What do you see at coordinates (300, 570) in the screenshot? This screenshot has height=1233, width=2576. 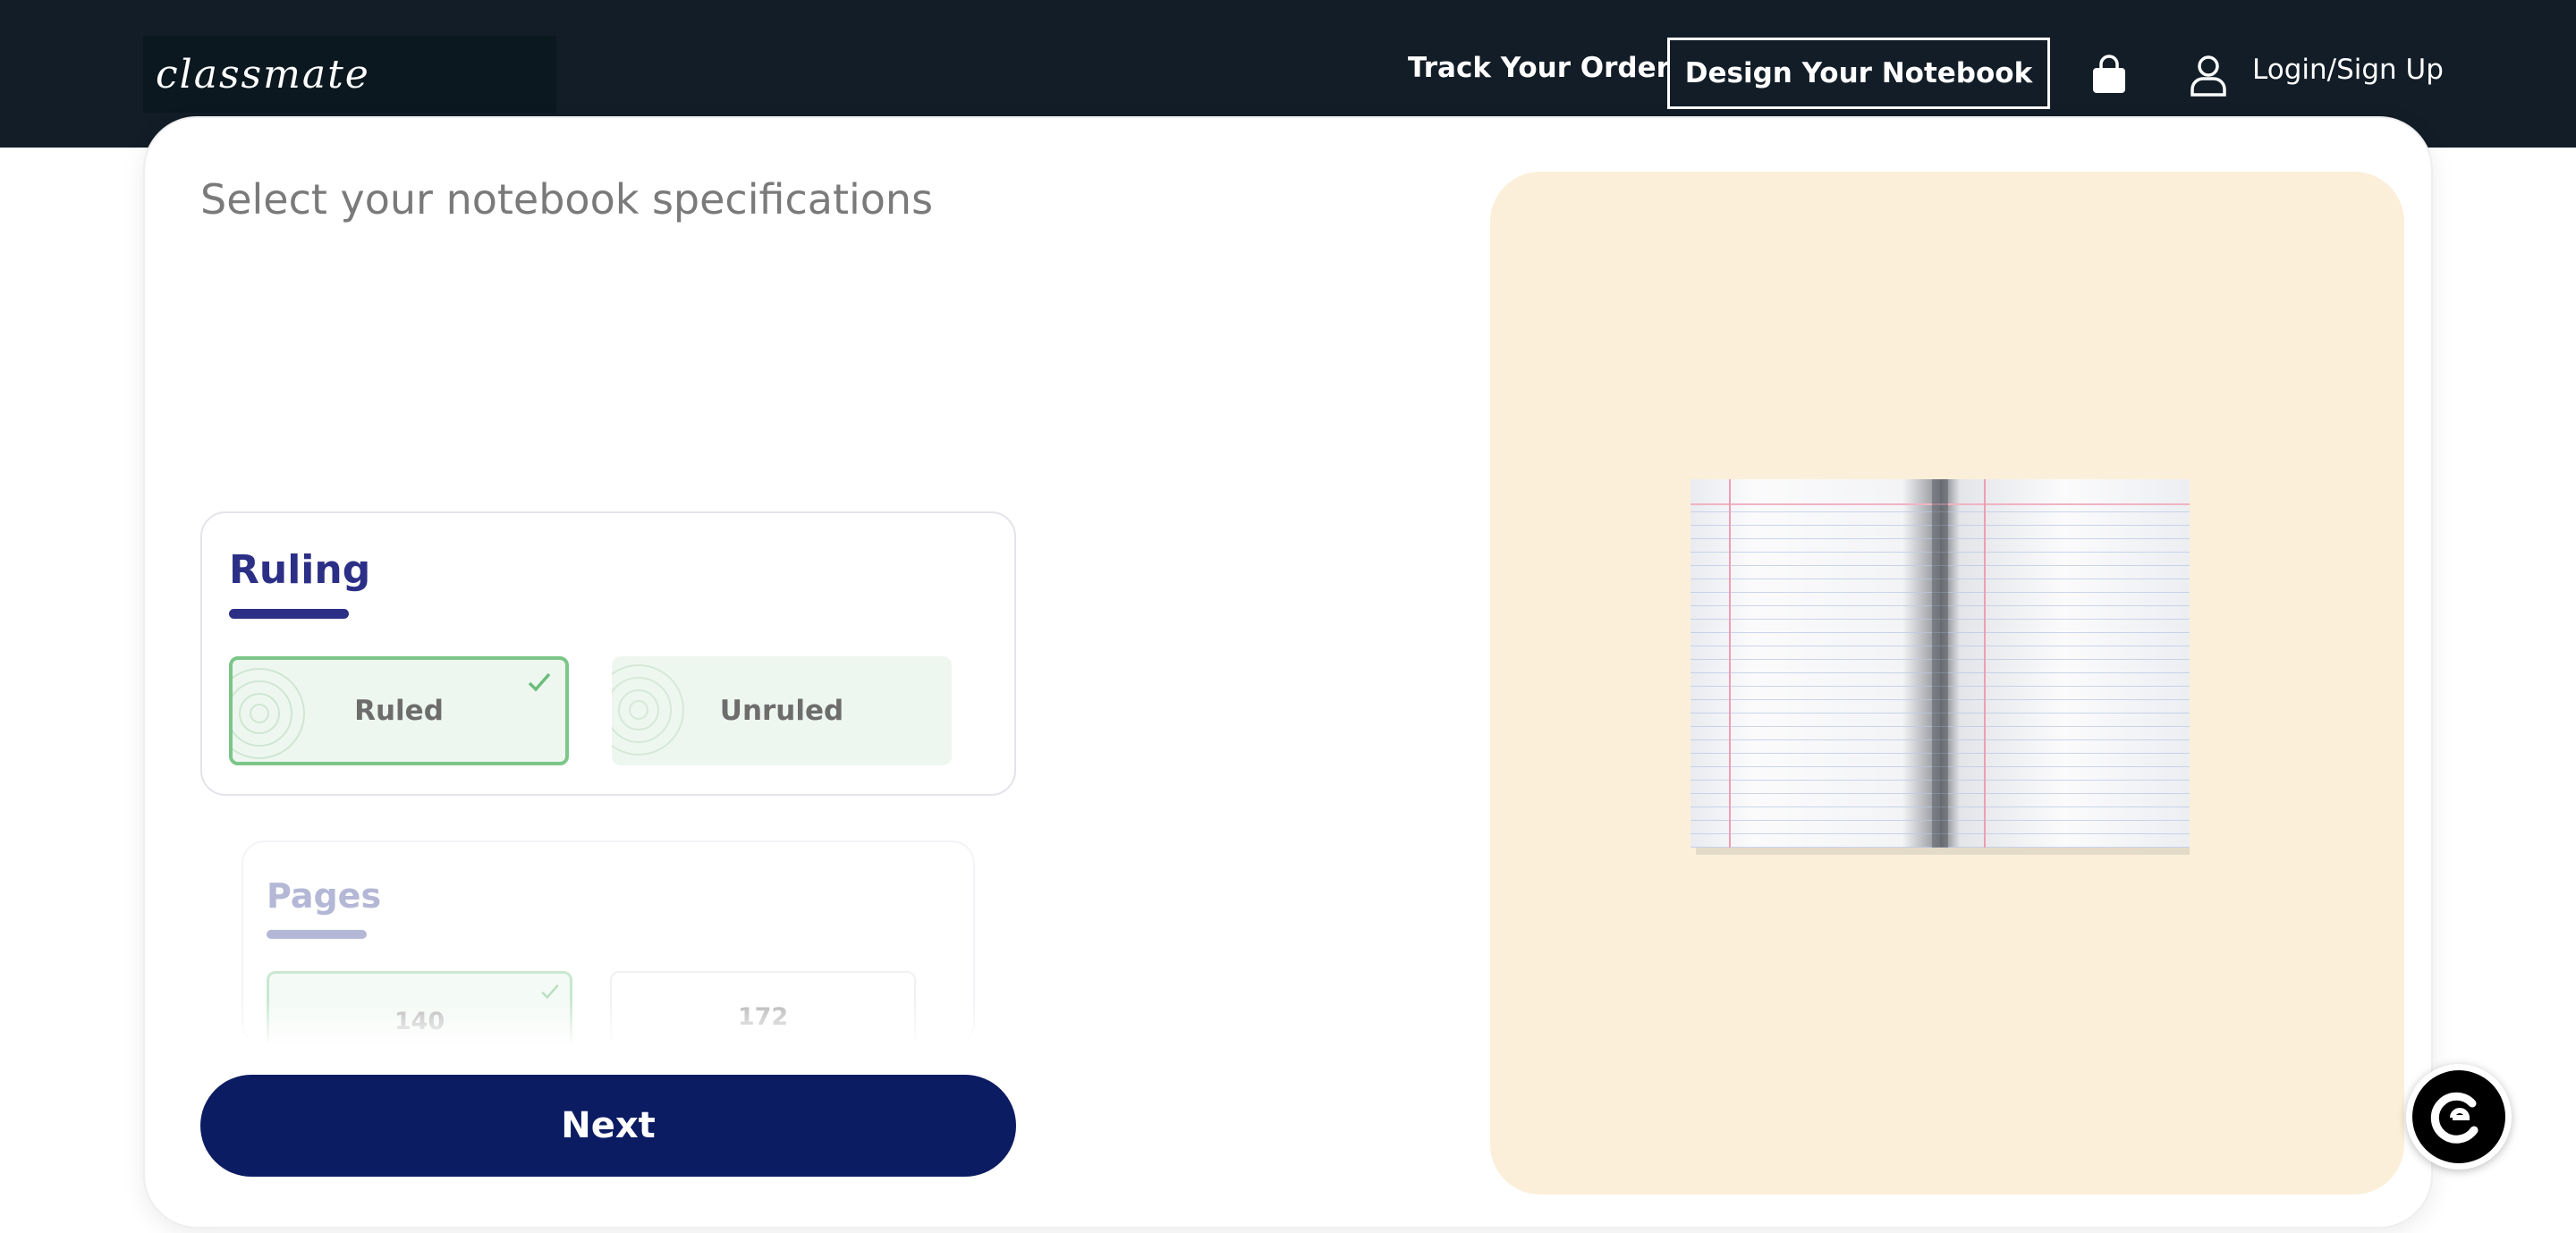 I see `ruling-heading: Ruling` at bounding box center [300, 570].